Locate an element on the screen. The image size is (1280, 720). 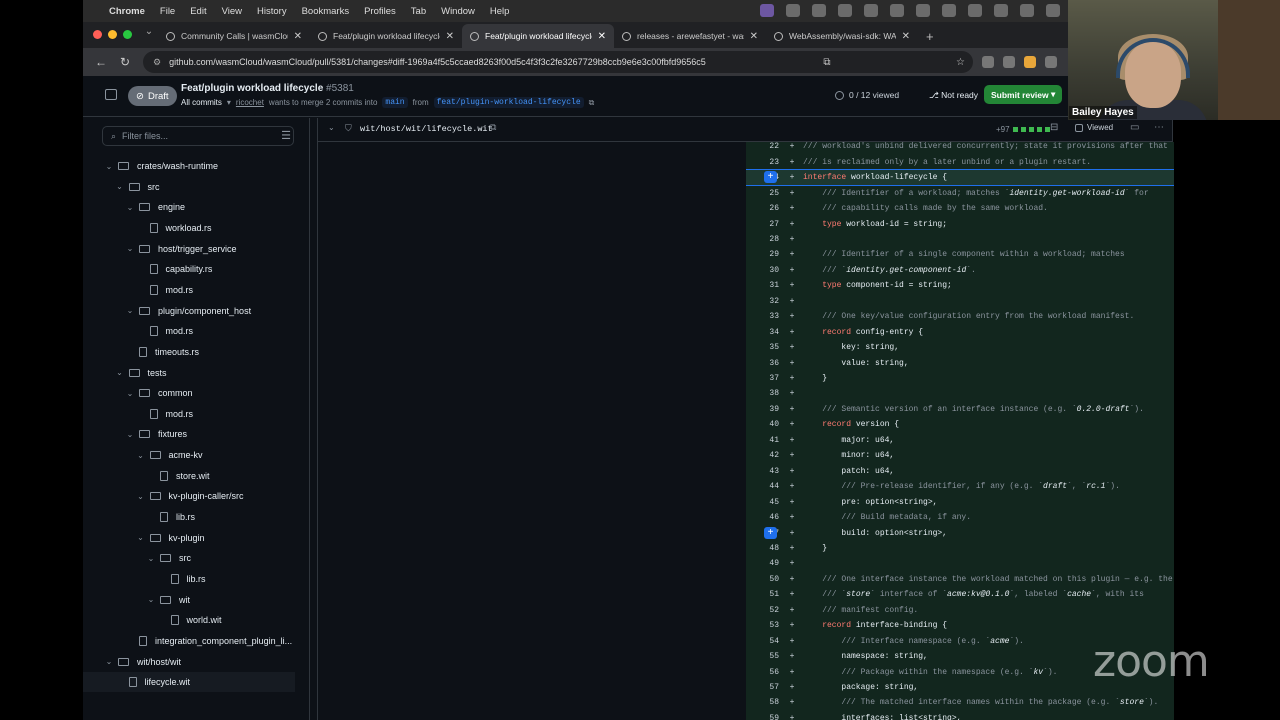
display-icon is located at coordinates (949, 10).